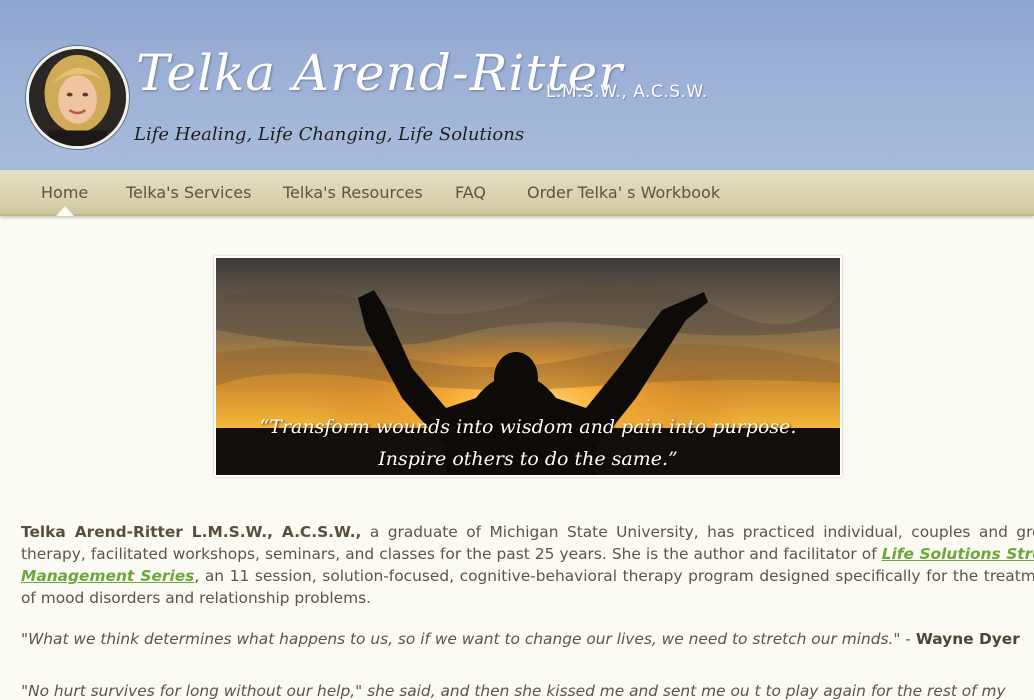  What do you see at coordinates (623, 192) in the screenshot?
I see `nav-item-order-workbook: Order Telka' s Workbook` at bounding box center [623, 192].